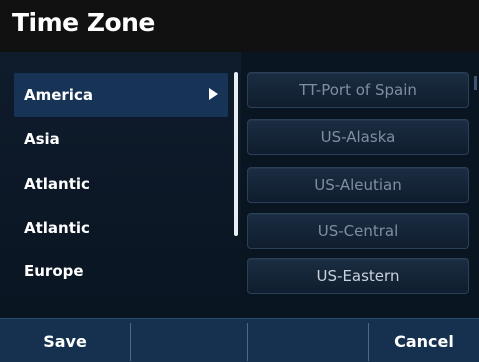  I want to click on region-item-atlantic: Atlantic, so click(121, 184).